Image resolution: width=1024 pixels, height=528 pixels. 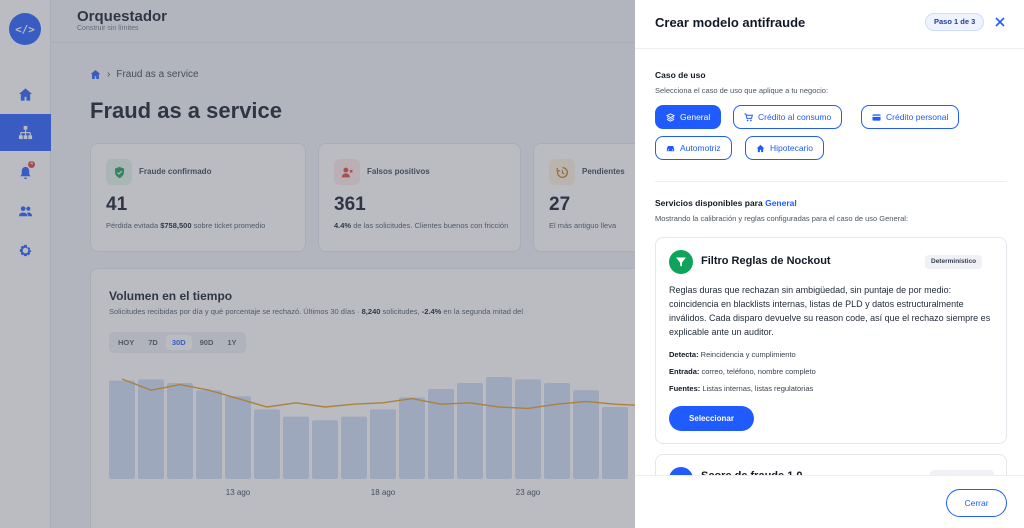 What do you see at coordinates (829, 501) in the screenshot?
I see `drawer-footer: Cerrar` at bounding box center [829, 501].